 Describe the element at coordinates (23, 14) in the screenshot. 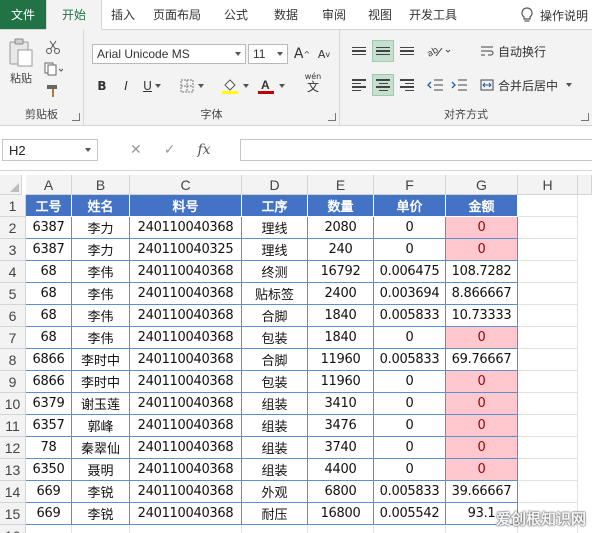

I see `menu-tab-0: 文件` at that location.